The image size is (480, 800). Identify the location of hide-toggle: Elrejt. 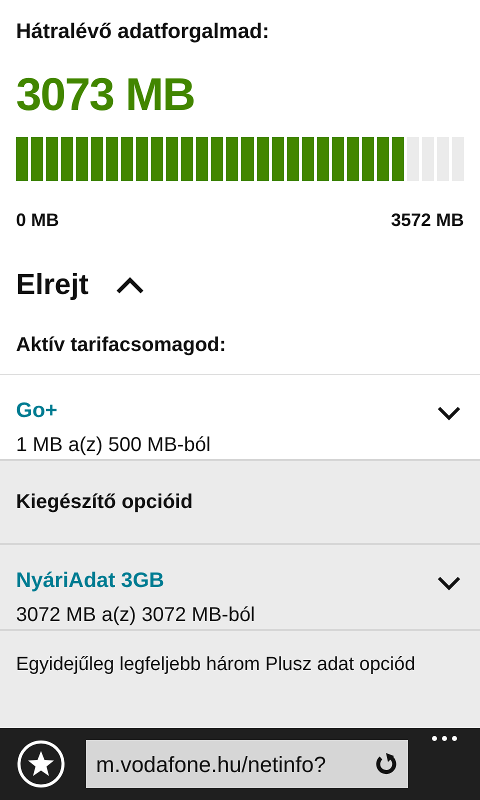
(81, 286).